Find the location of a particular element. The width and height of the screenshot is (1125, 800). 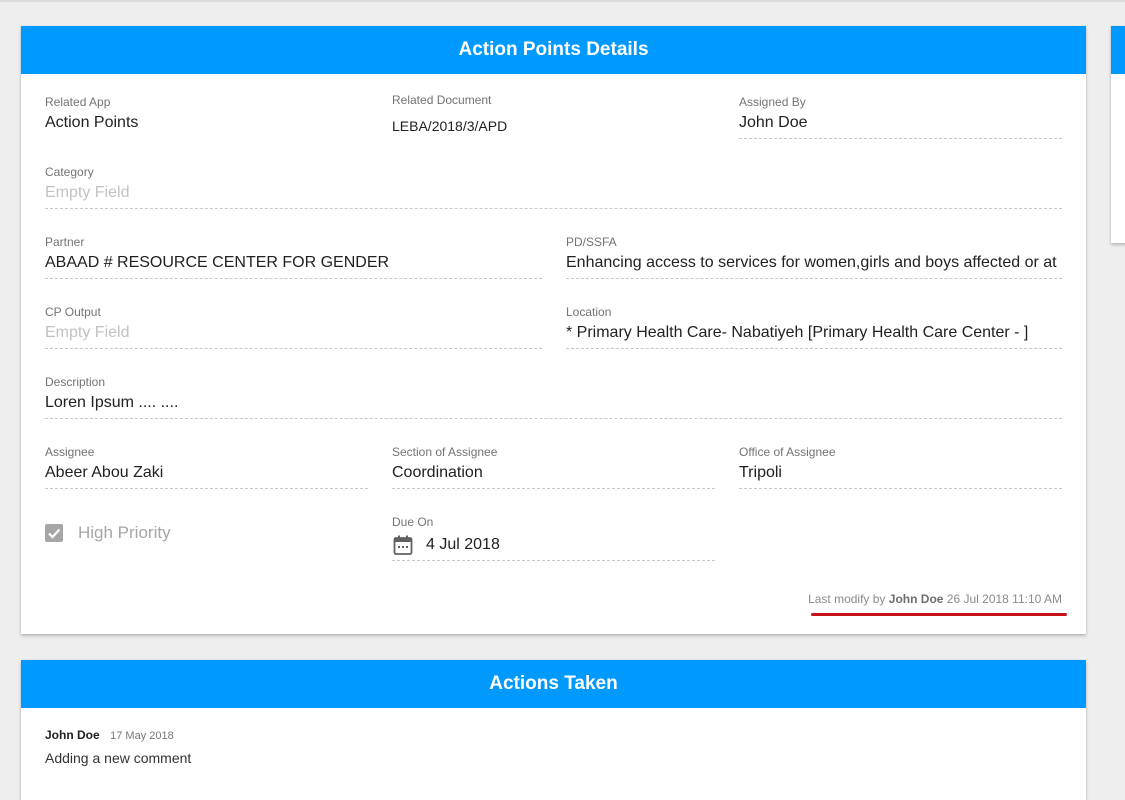

last-modified-prefix: Last modify by is located at coordinates (847, 599).